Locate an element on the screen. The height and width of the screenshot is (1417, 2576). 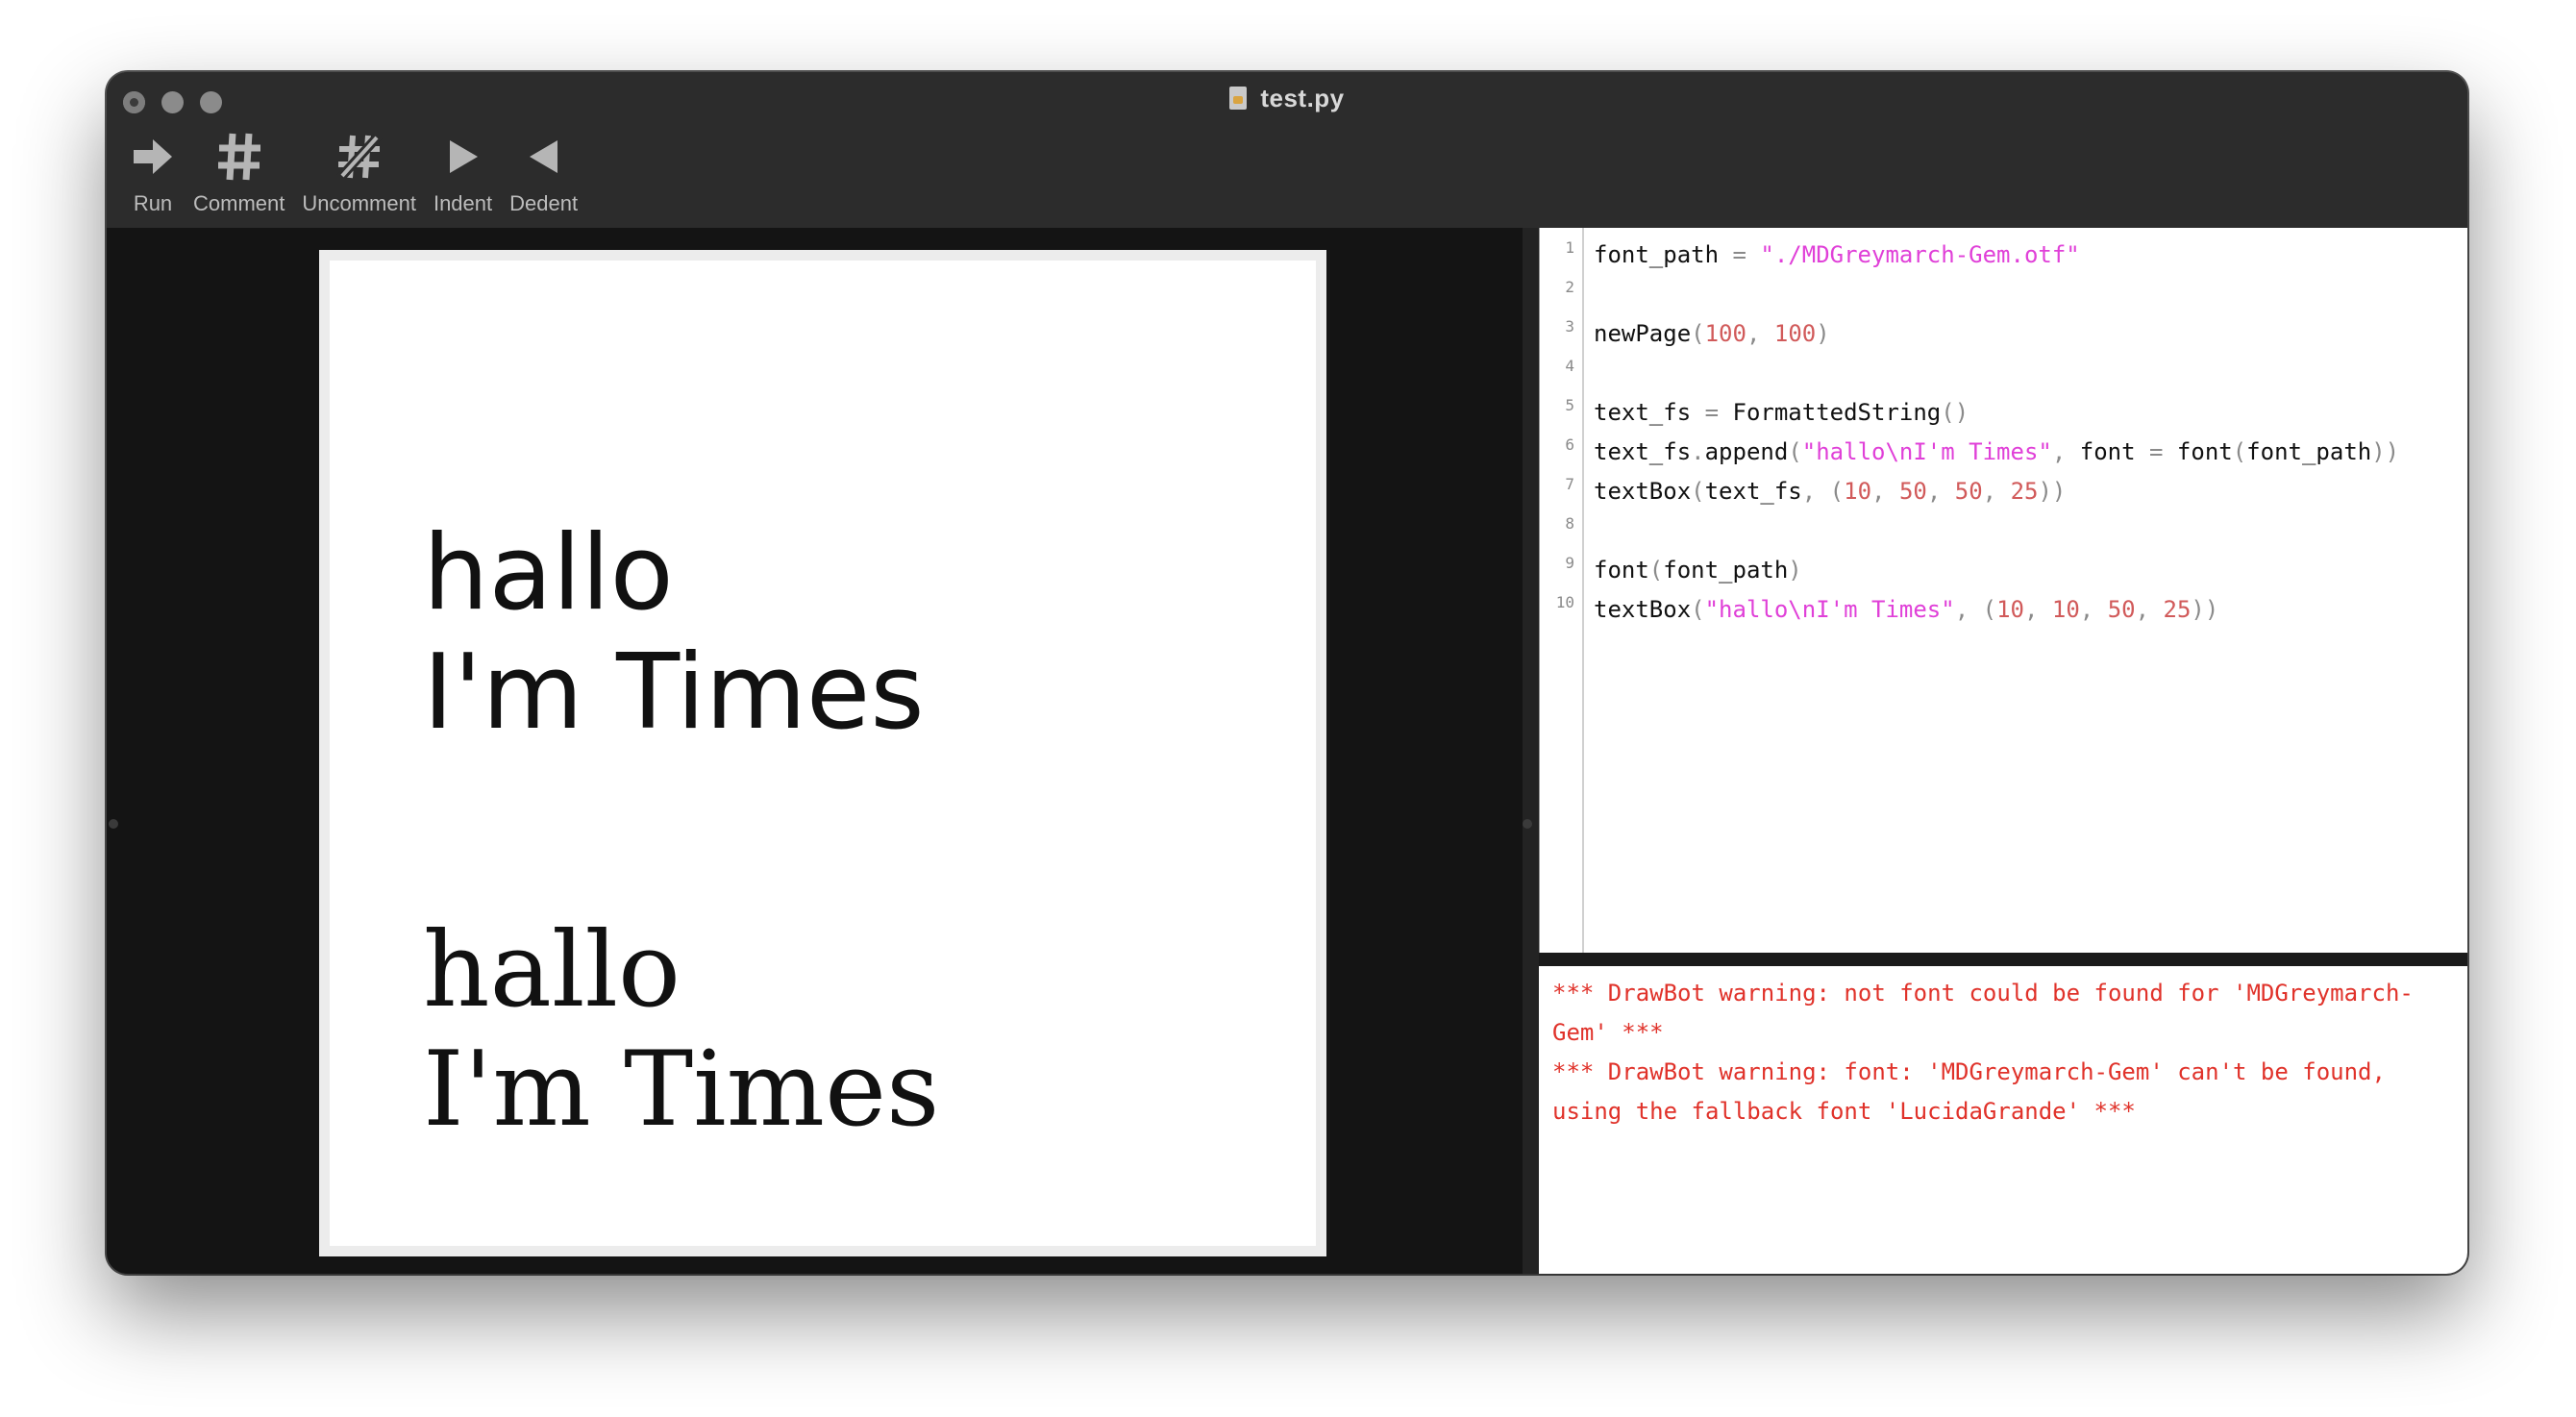
code-text: textBox(text_fs, (10, 50, 50, 25)) is located at coordinates (1830, 491).